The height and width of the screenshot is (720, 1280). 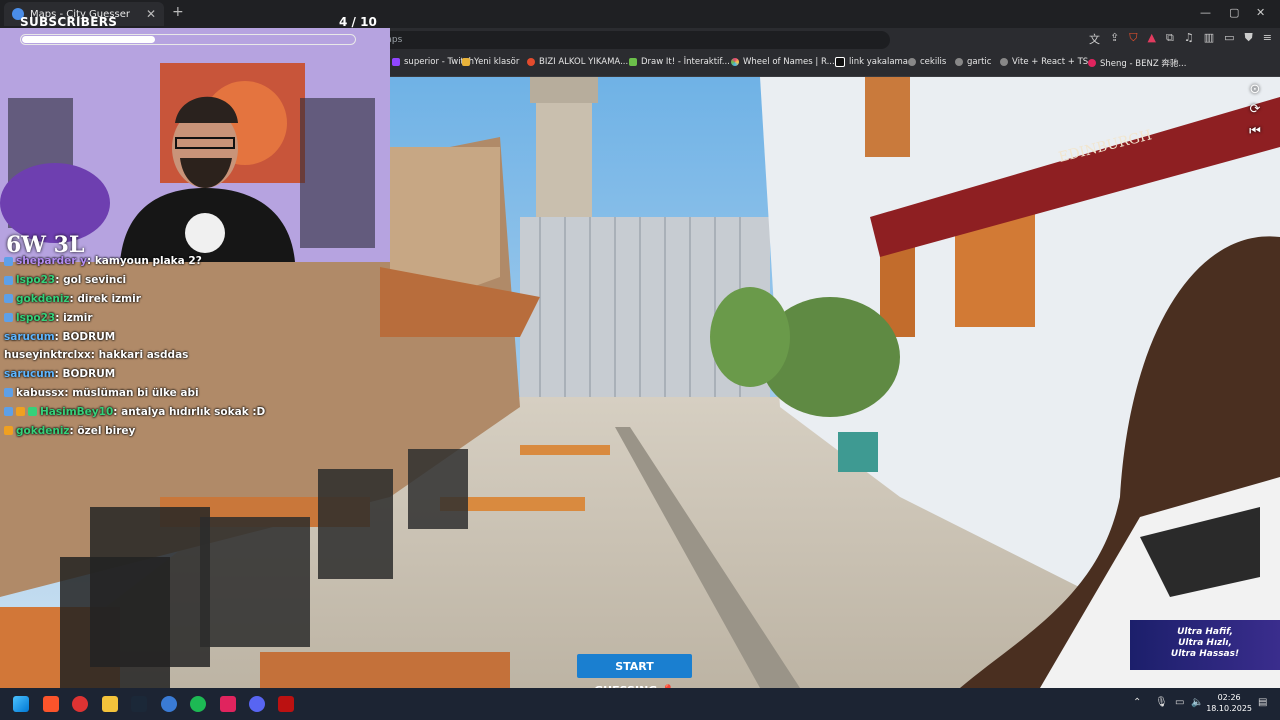 I want to click on chat-message: gokdeniz: direk izmir, so click(x=180, y=299).